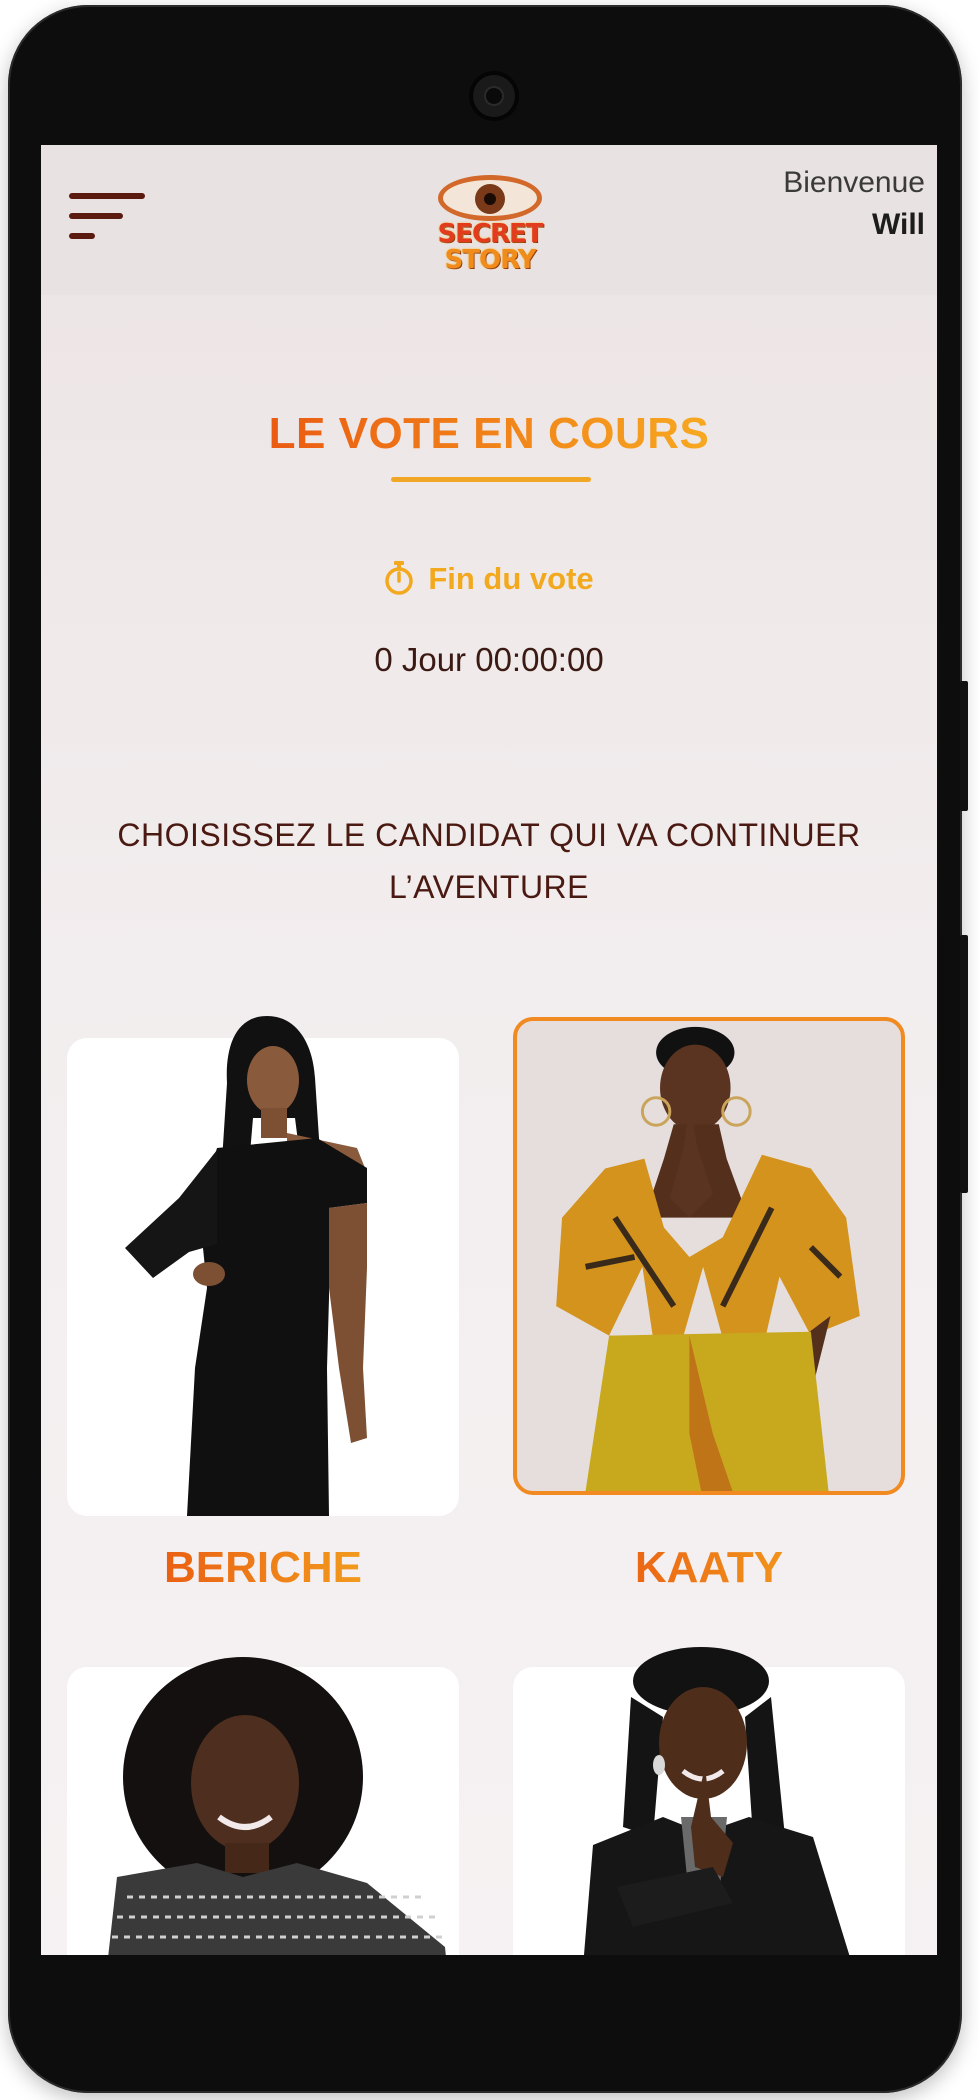  What do you see at coordinates (490, 225) in the screenshot?
I see `secret-story-logo: SECRET STORY` at bounding box center [490, 225].